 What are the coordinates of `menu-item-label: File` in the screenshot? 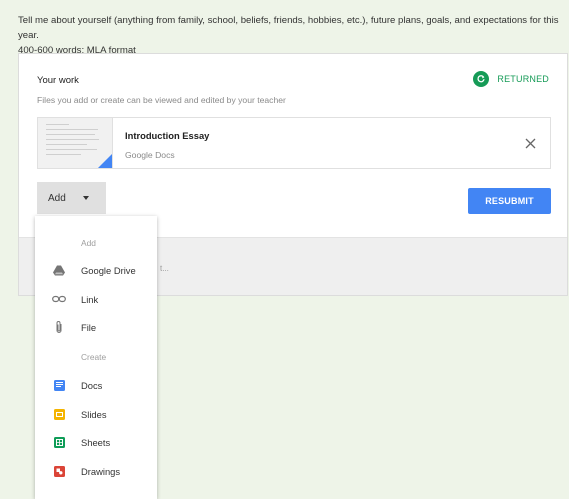 It's located at (89, 327).